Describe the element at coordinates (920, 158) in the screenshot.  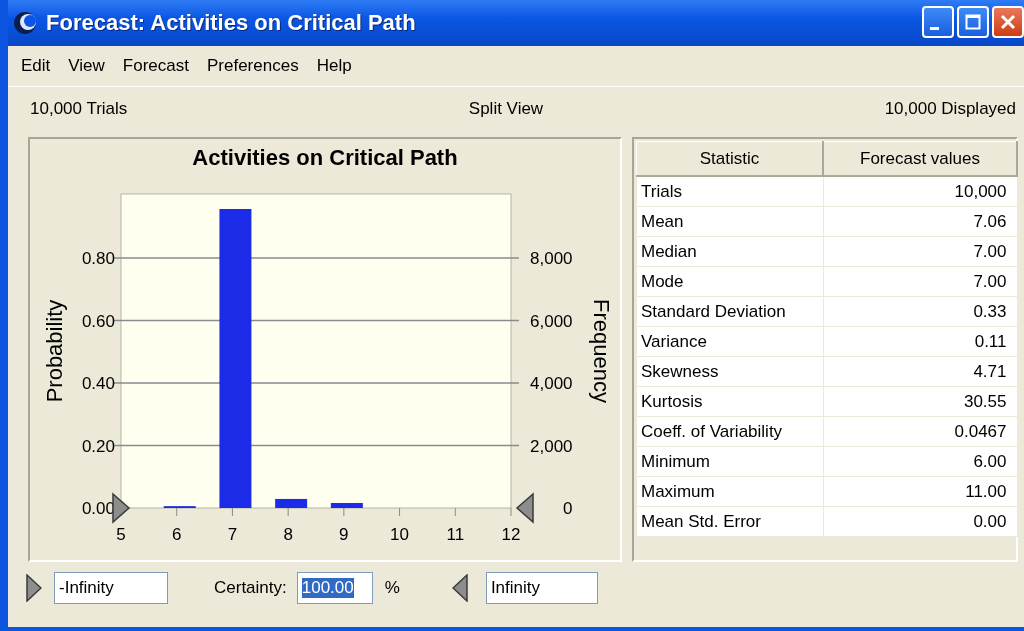
I see `column-header: Forecast values` at that location.